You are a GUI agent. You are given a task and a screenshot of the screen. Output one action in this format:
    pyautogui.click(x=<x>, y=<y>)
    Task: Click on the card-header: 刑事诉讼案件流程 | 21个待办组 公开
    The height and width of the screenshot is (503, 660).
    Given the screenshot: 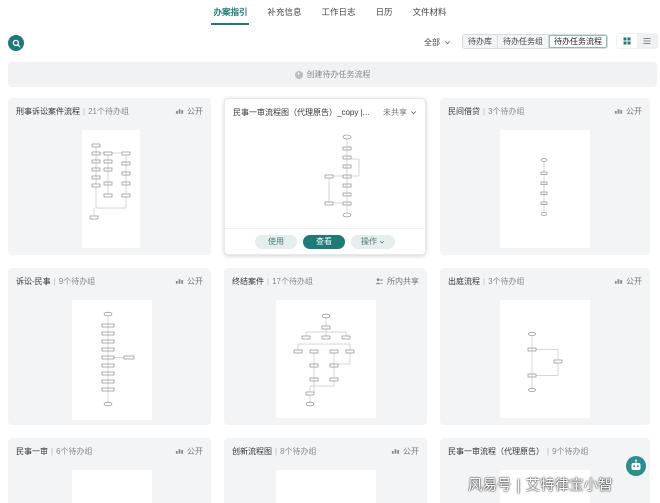 What is the action you would take?
    pyautogui.click(x=109, y=111)
    